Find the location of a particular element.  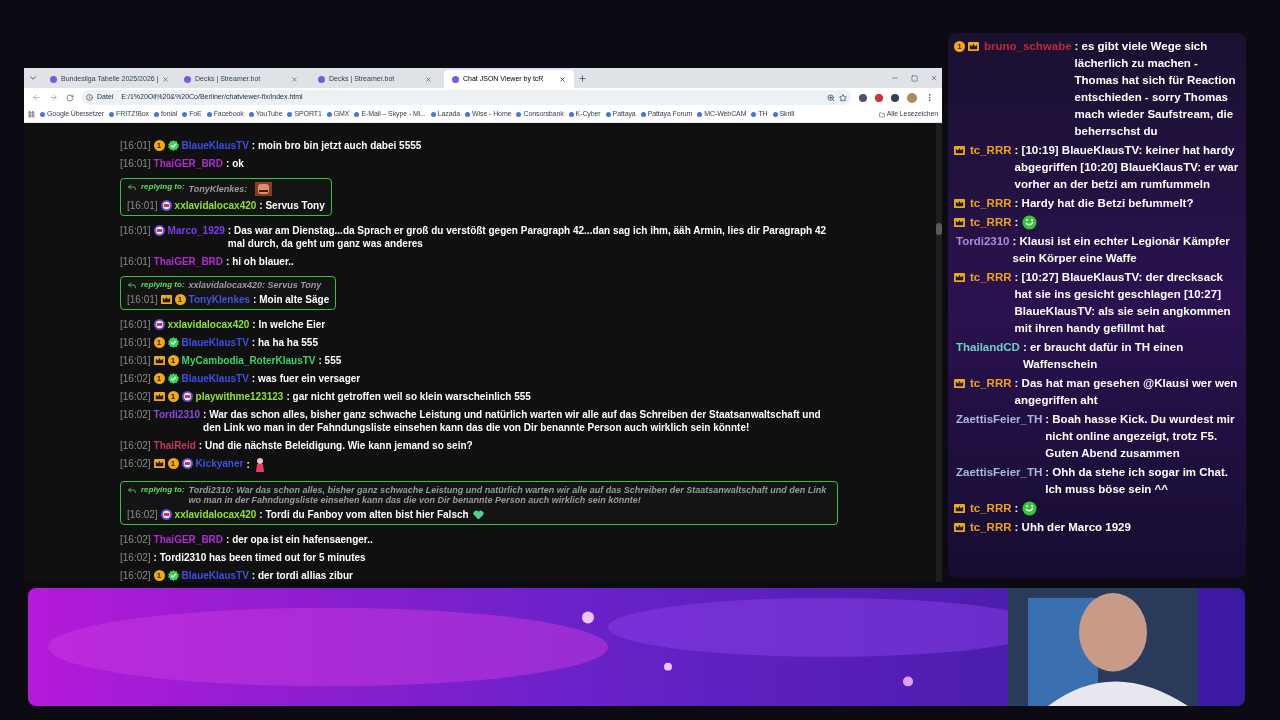

message-text: : War das schon alles, bisher ganz schwache Leistung und natürlich warten wir alle auf das Schreiben der Staatsanwaltschaft und den Link wo man in der Fahndungsliste einsehen kann das die von Dir benannte Person auch wirklich sein könnte! is located at coordinates (512, 421).